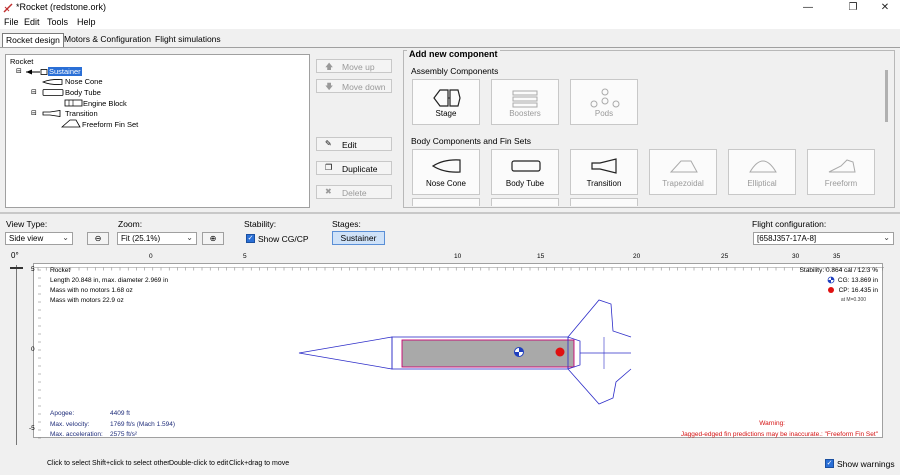 This screenshot has width=900, height=475. I want to click on move-down-button: 🡇 Move down, so click(354, 86).